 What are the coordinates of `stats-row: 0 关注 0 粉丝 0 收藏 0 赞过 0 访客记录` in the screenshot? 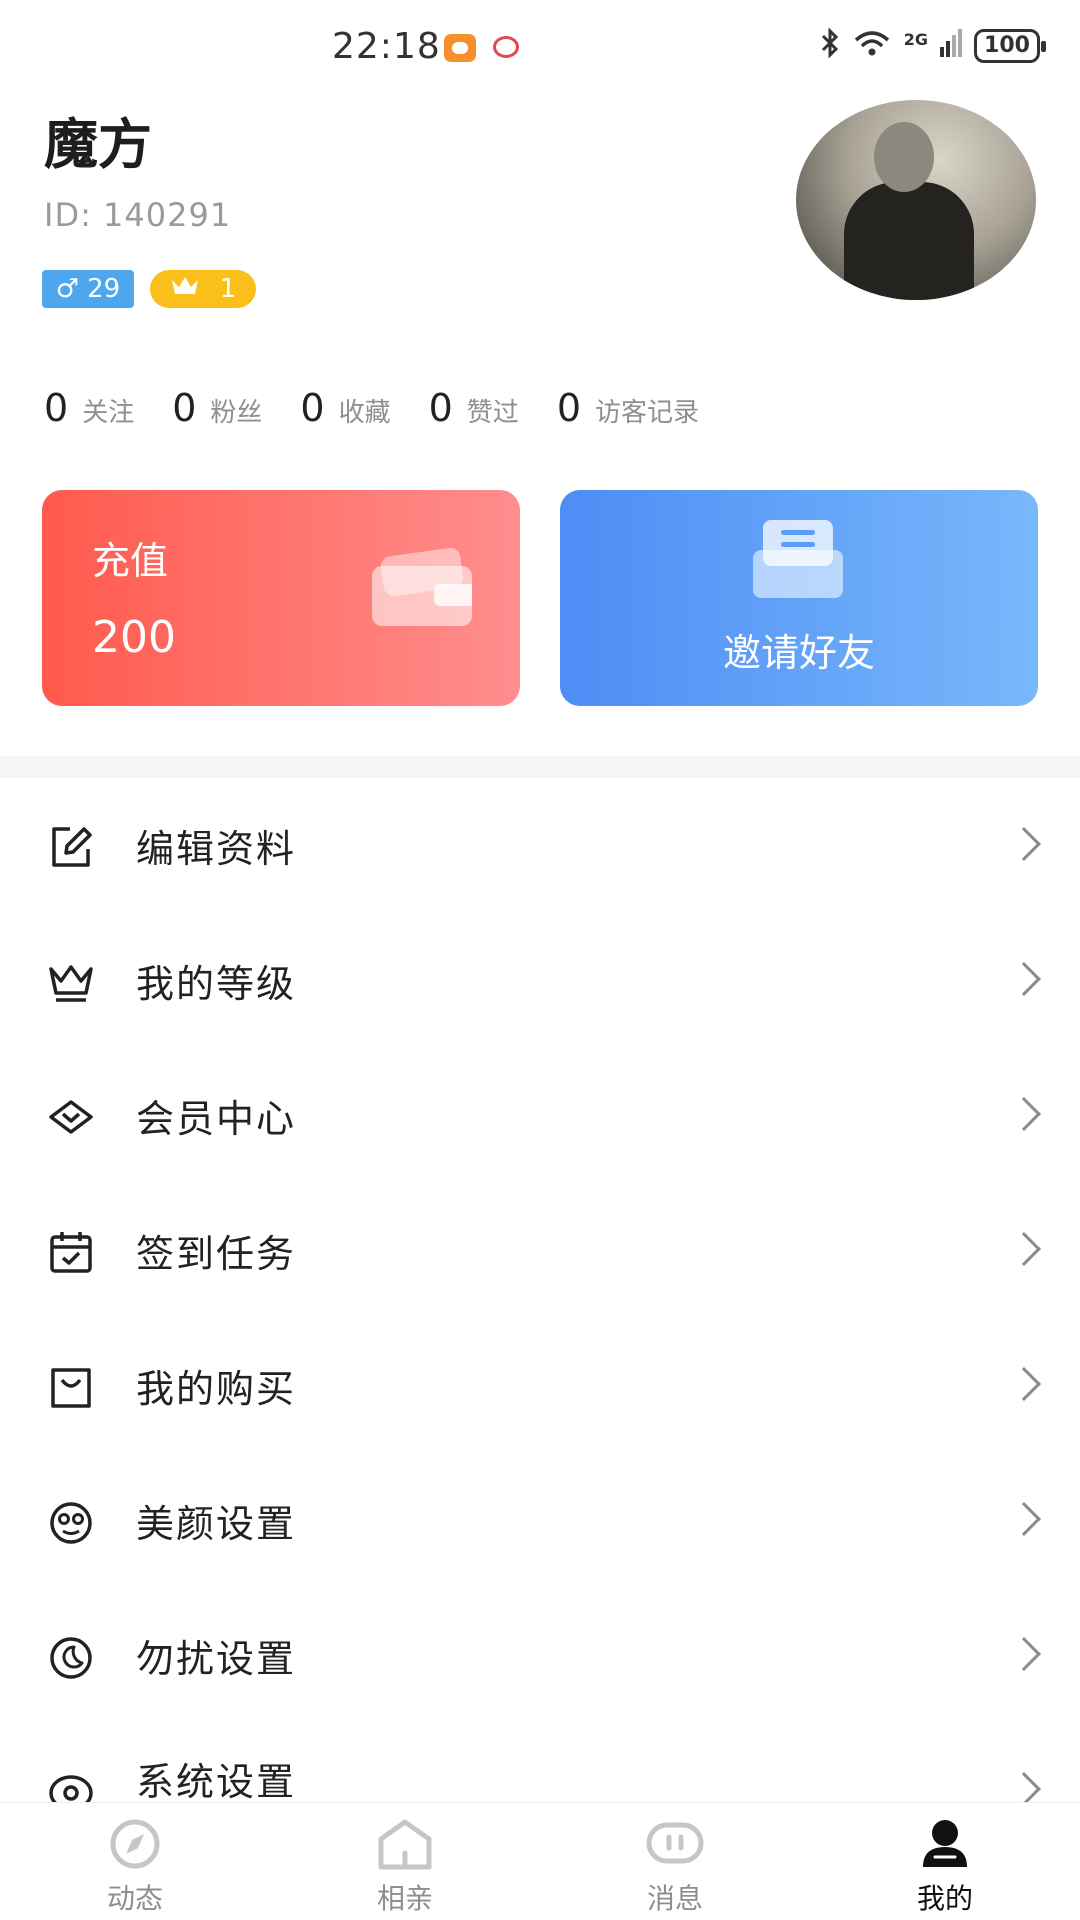 It's located at (390, 408).